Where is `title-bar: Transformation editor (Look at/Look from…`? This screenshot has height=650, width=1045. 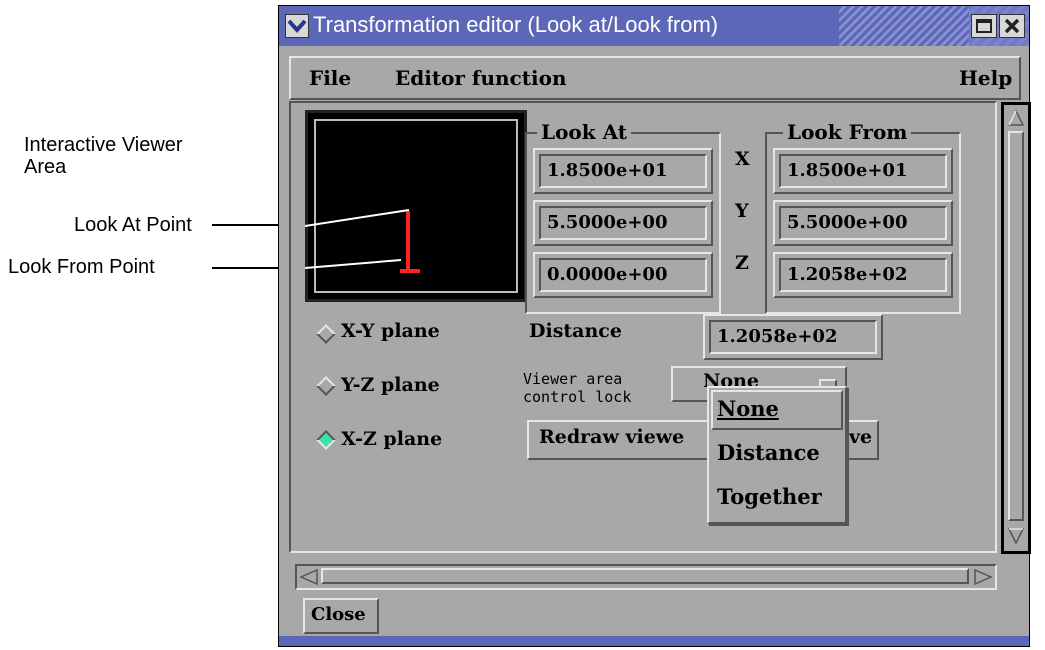
title-bar: Transformation editor (Look at/Look from… is located at coordinates (654, 26).